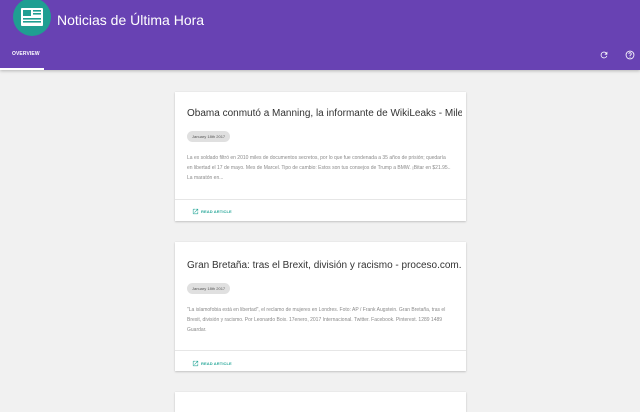 Image resolution: width=640 pixels, height=412 pixels. I want to click on refresh-button, so click(604, 55).